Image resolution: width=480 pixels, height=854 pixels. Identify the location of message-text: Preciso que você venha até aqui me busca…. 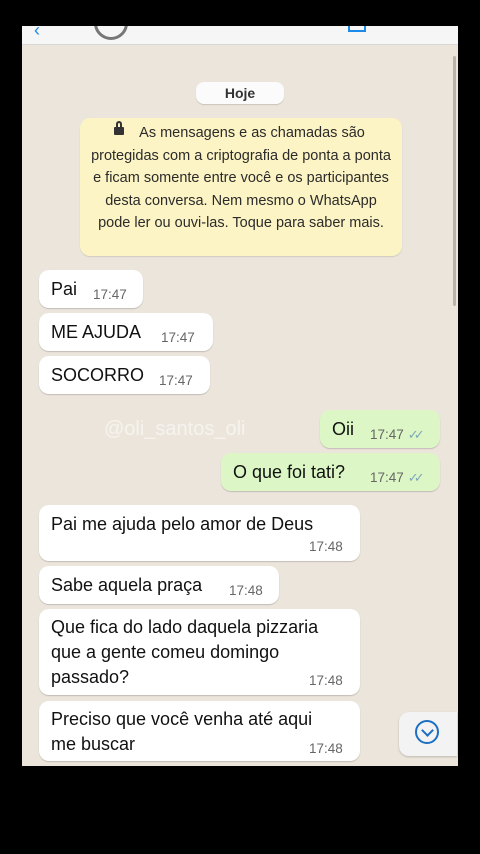
(182, 731).